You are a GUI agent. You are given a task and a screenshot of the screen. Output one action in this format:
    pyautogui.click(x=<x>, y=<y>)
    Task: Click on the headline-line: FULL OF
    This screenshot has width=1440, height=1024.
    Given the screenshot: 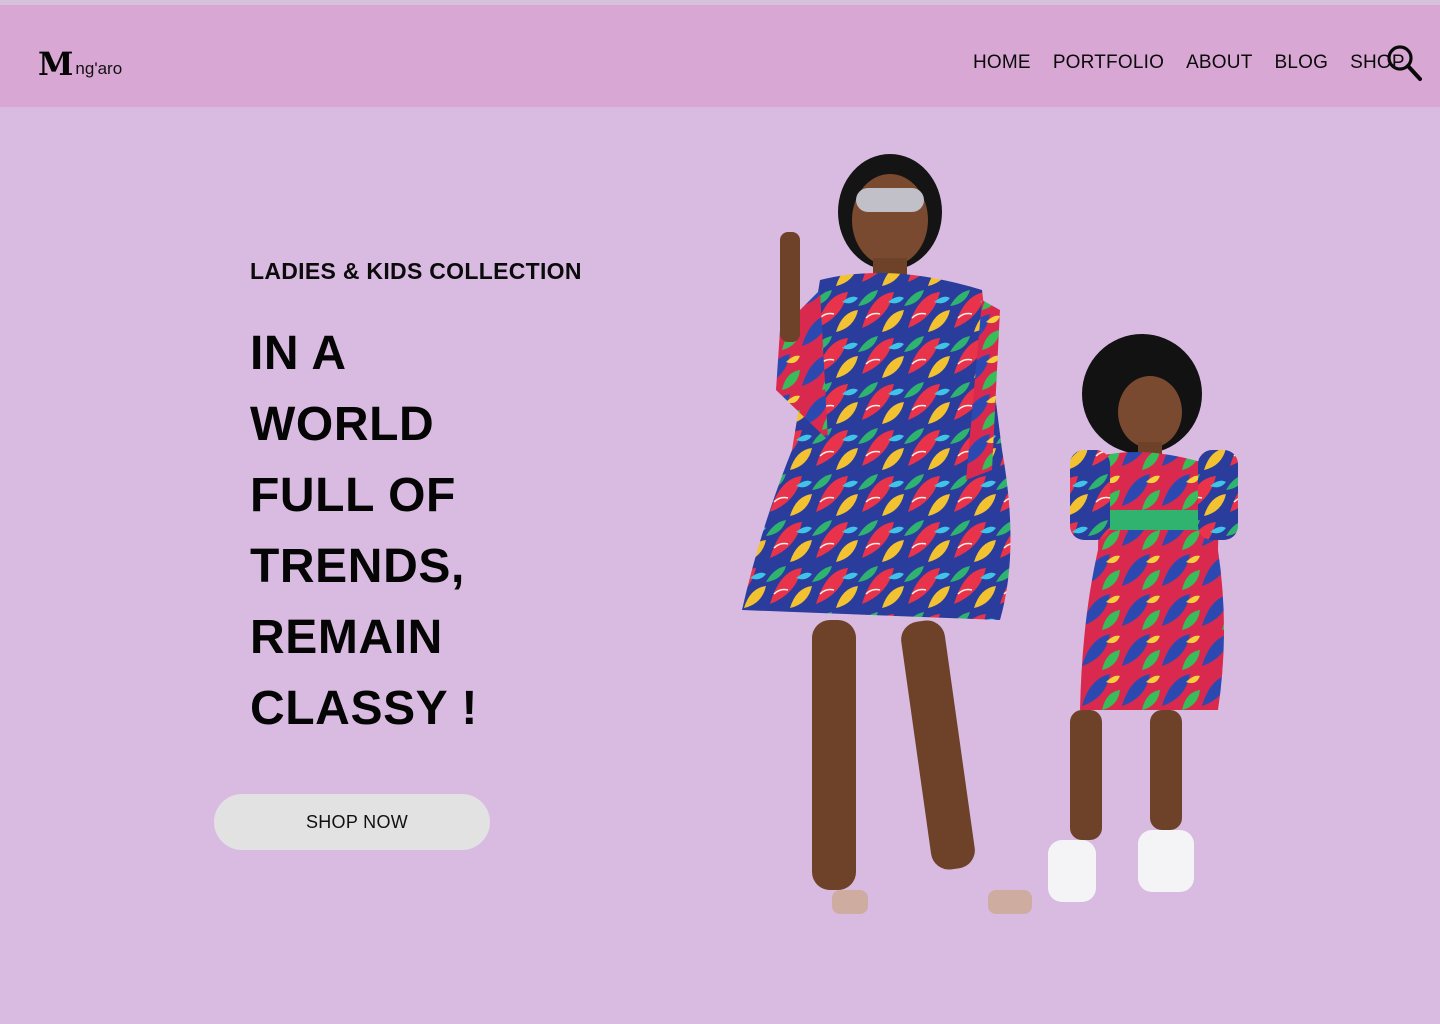 What is the action you would take?
    pyautogui.click(x=353, y=495)
    